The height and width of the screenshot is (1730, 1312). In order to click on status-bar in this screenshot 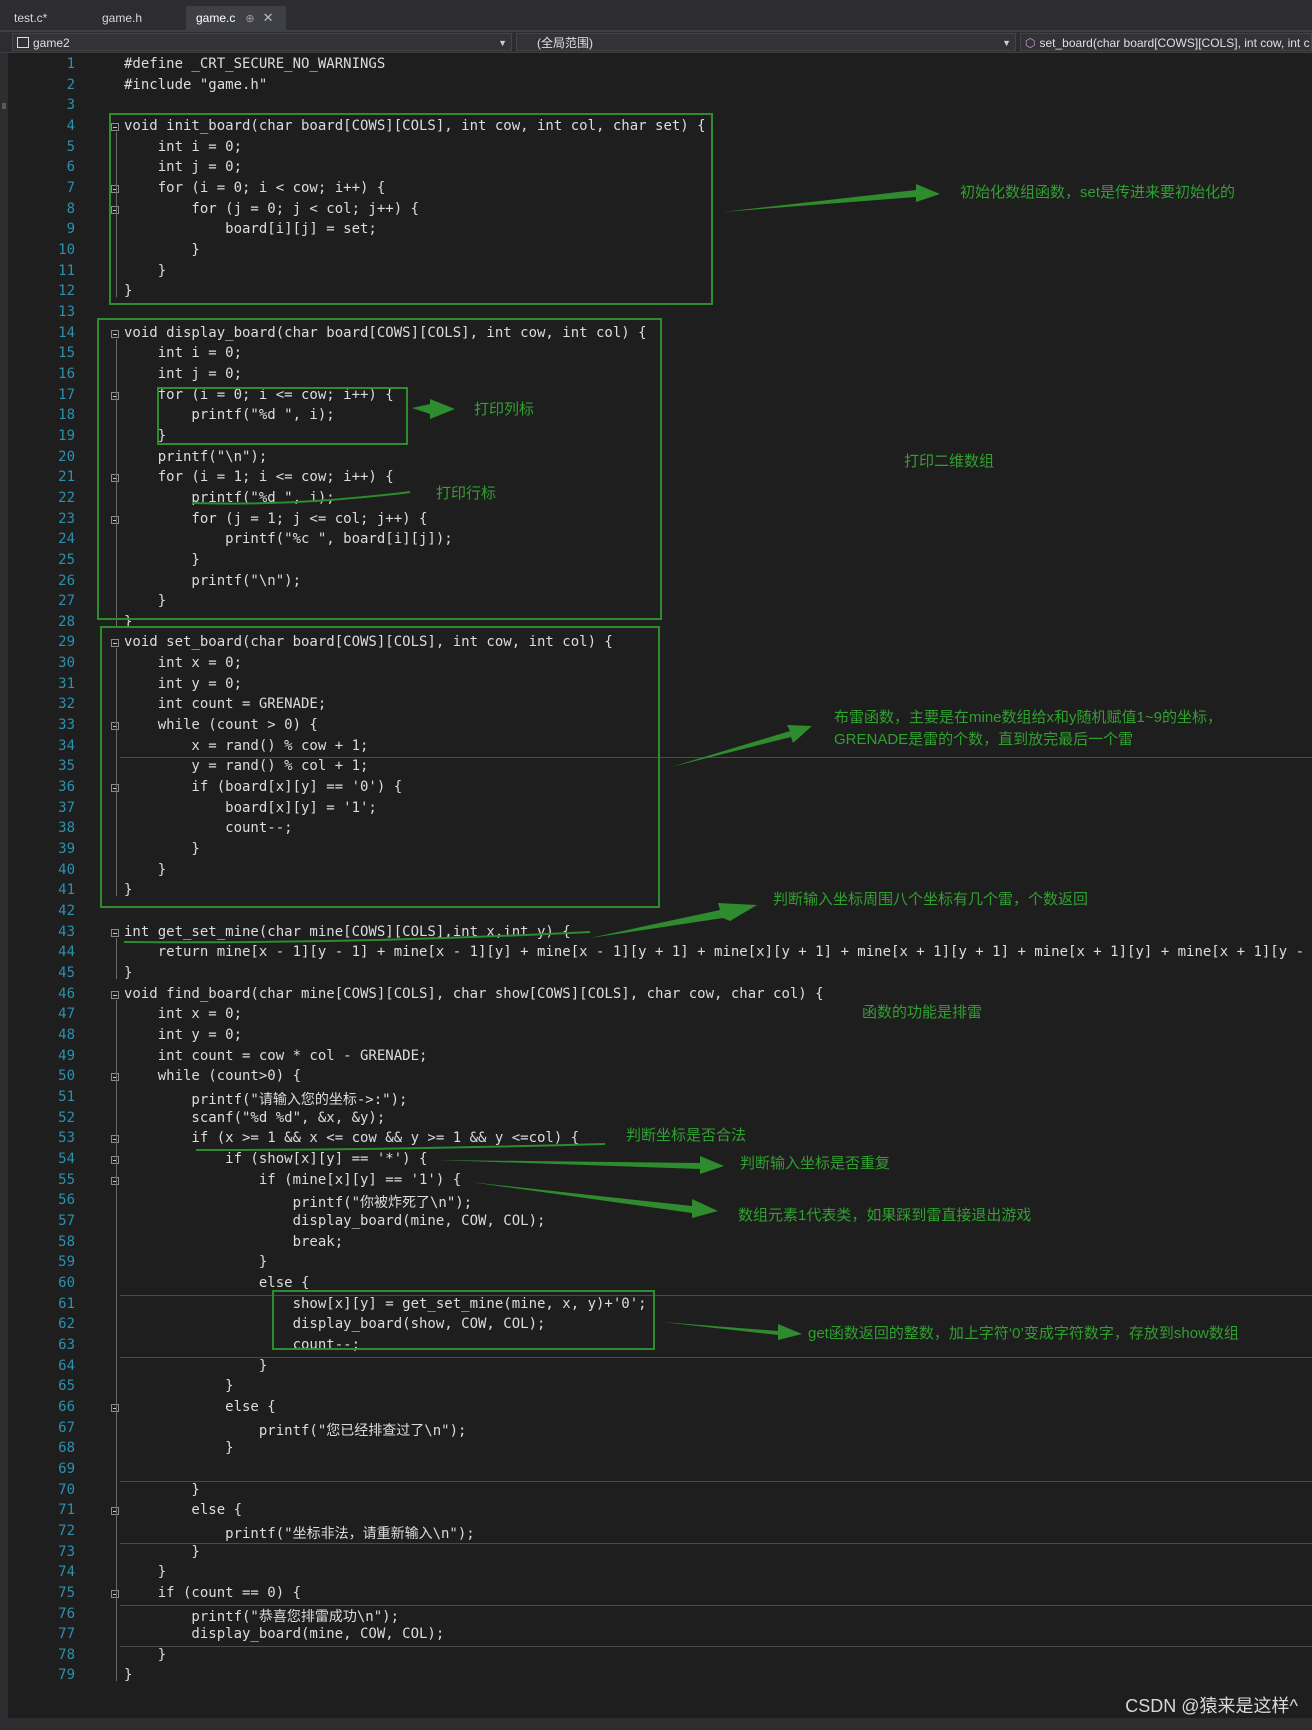, I will do `click(656, 1724)`.